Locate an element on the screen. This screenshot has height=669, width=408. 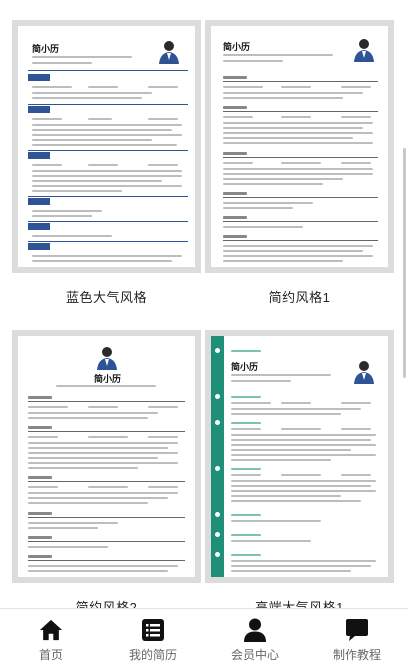
template-title: 蓝色大气风格 is located at coordinates (106, 296).